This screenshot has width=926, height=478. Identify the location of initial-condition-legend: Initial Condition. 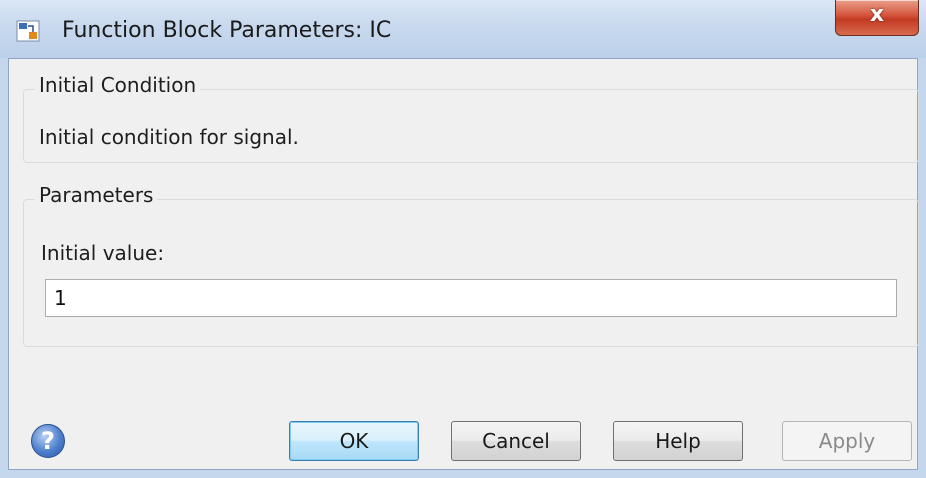
(118, 85).